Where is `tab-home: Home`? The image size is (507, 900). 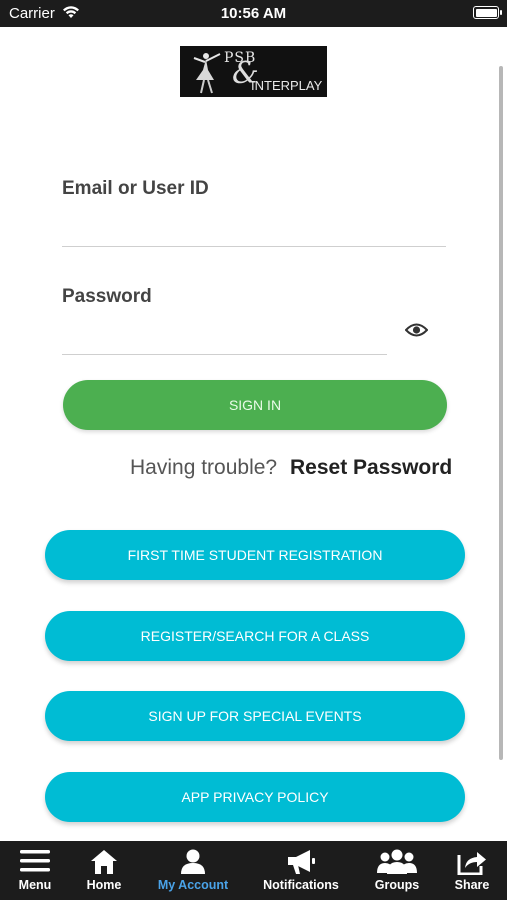
tab-home: Home is located at coordinates (104, 870).